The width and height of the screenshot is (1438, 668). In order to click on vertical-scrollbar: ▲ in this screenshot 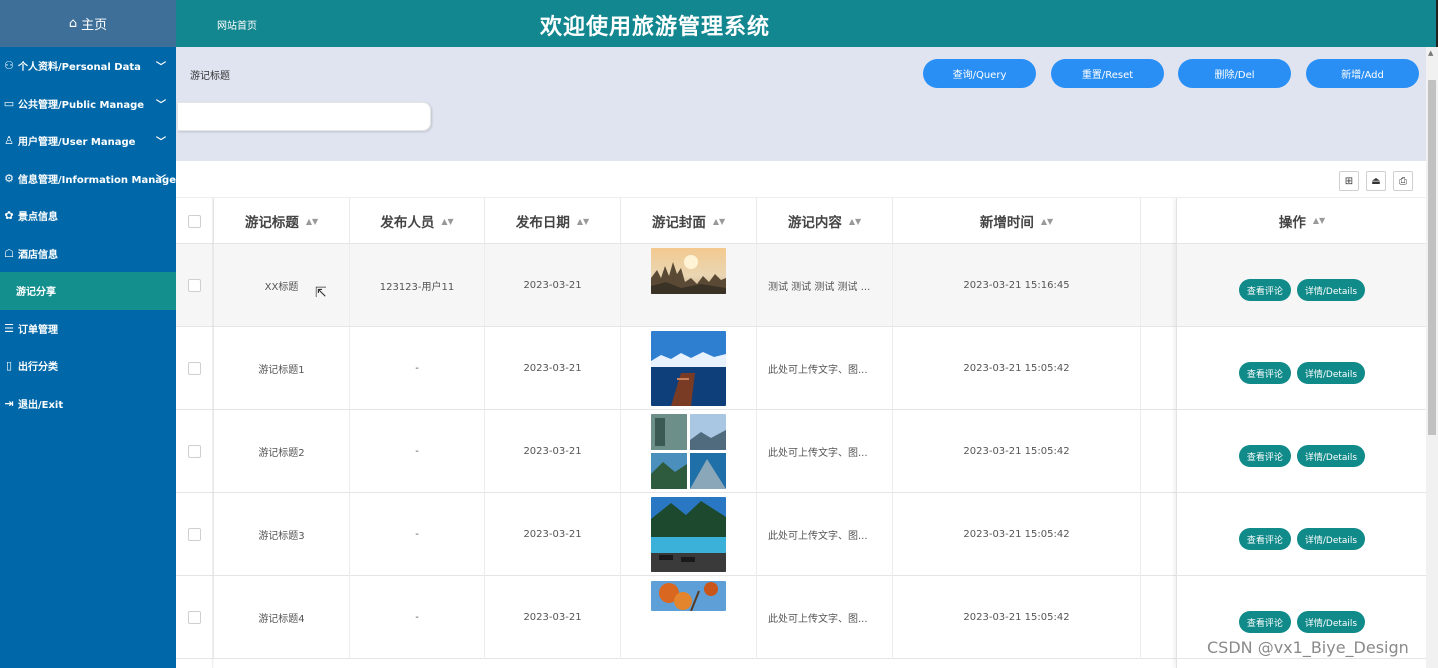, I will do `click(1432, 357)`.